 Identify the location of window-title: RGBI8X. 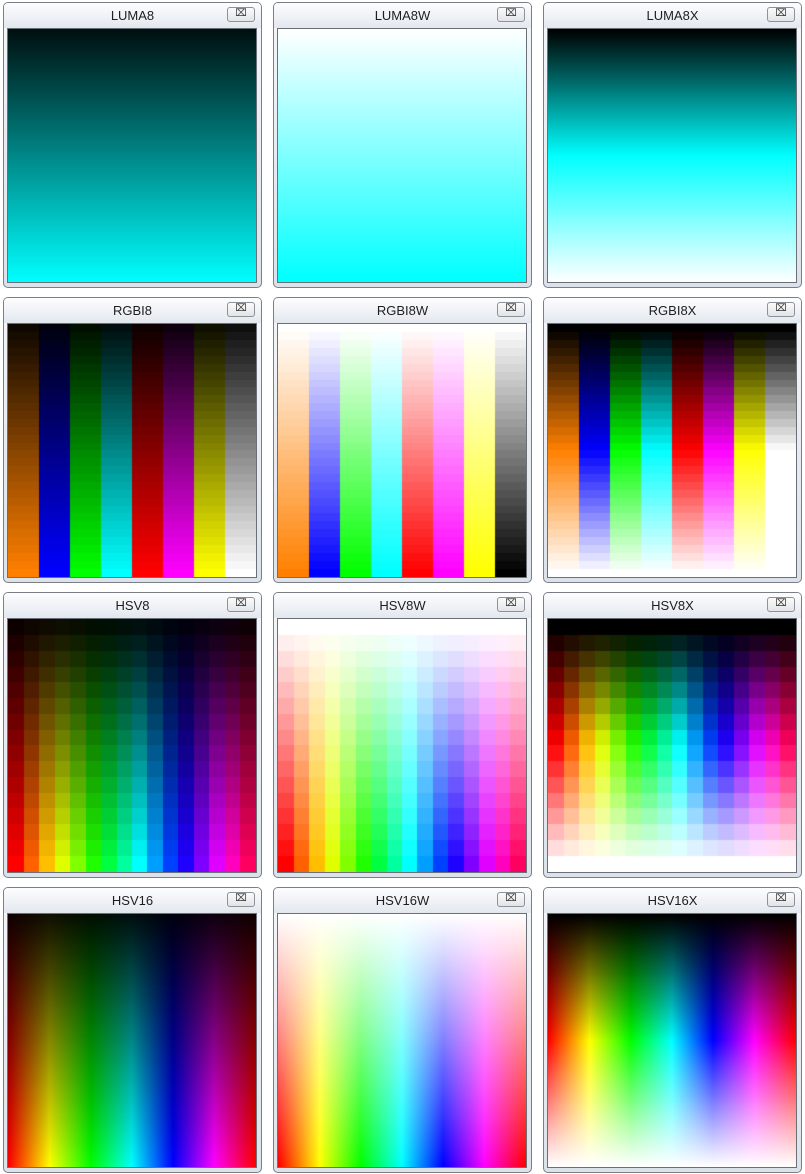
(672, 310).